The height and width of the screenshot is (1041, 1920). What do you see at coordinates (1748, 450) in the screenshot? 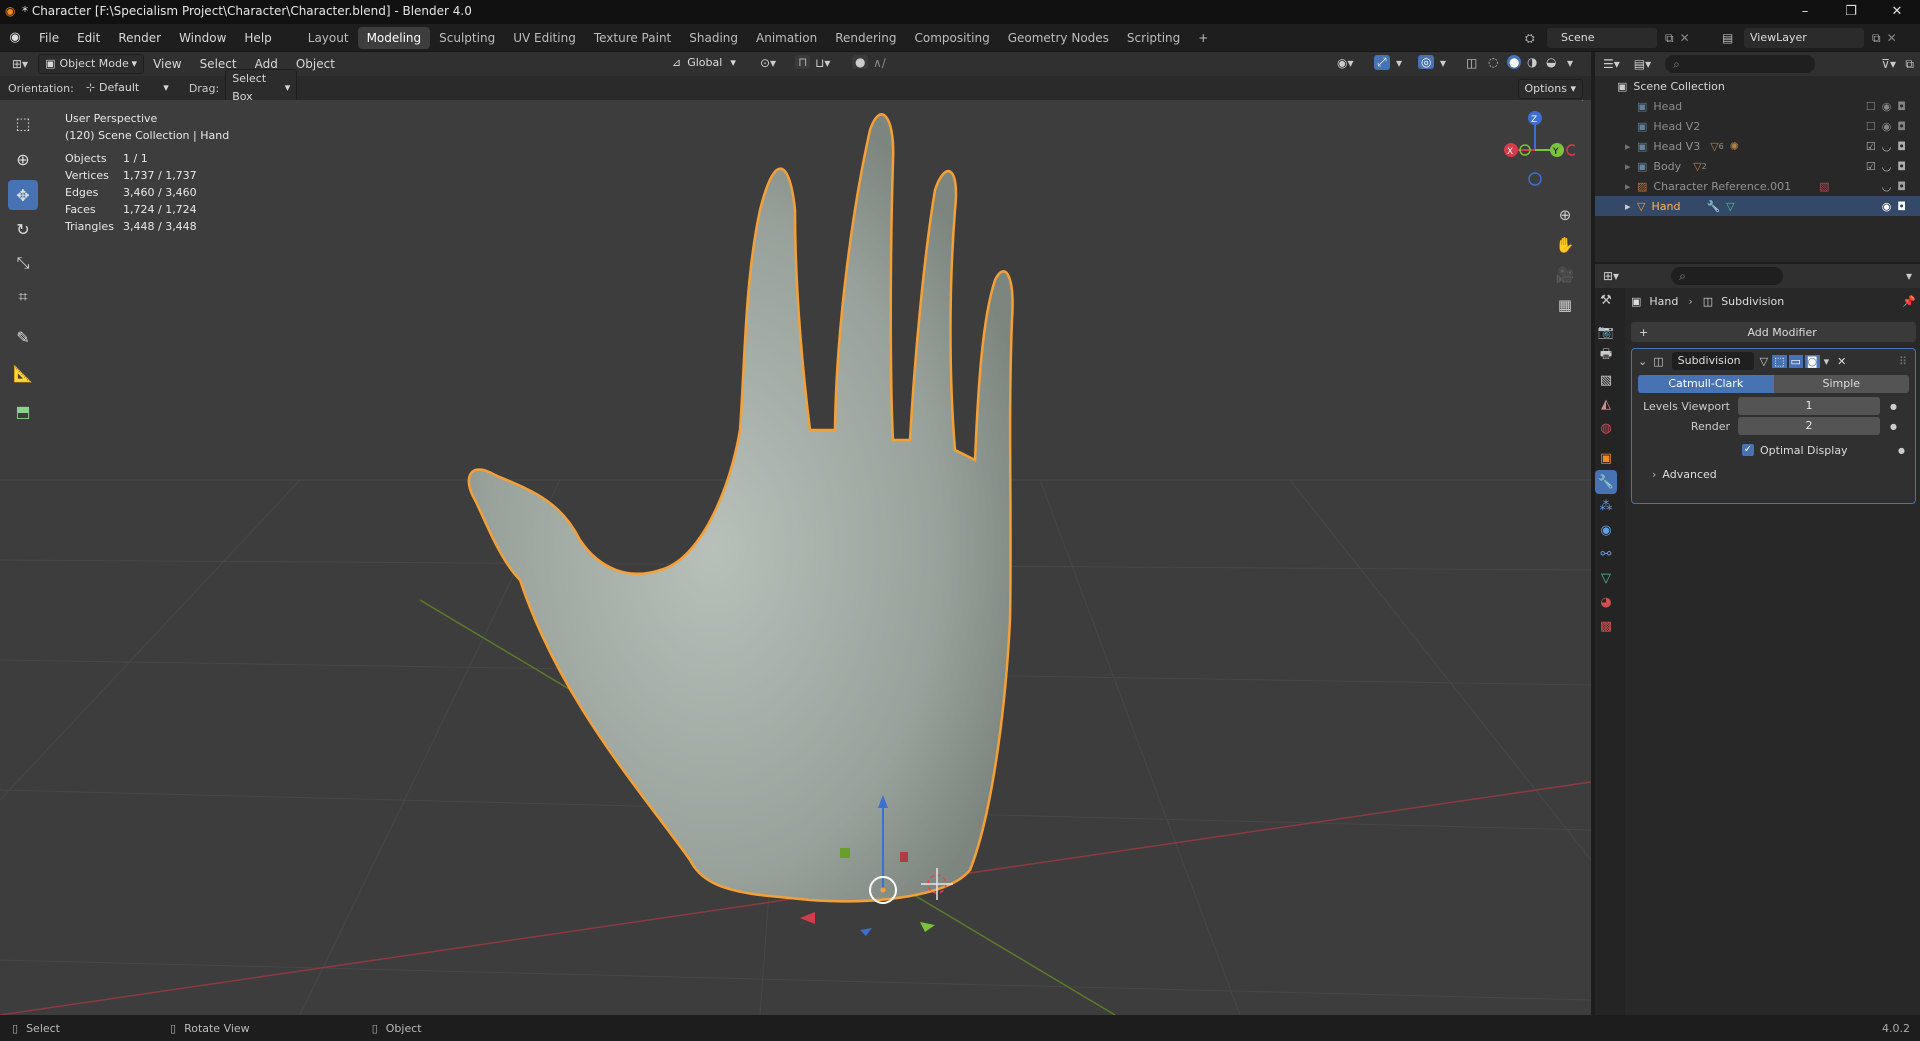
I see `optimal-display-checkbox: ✓` at bounding box center [1748, 450].